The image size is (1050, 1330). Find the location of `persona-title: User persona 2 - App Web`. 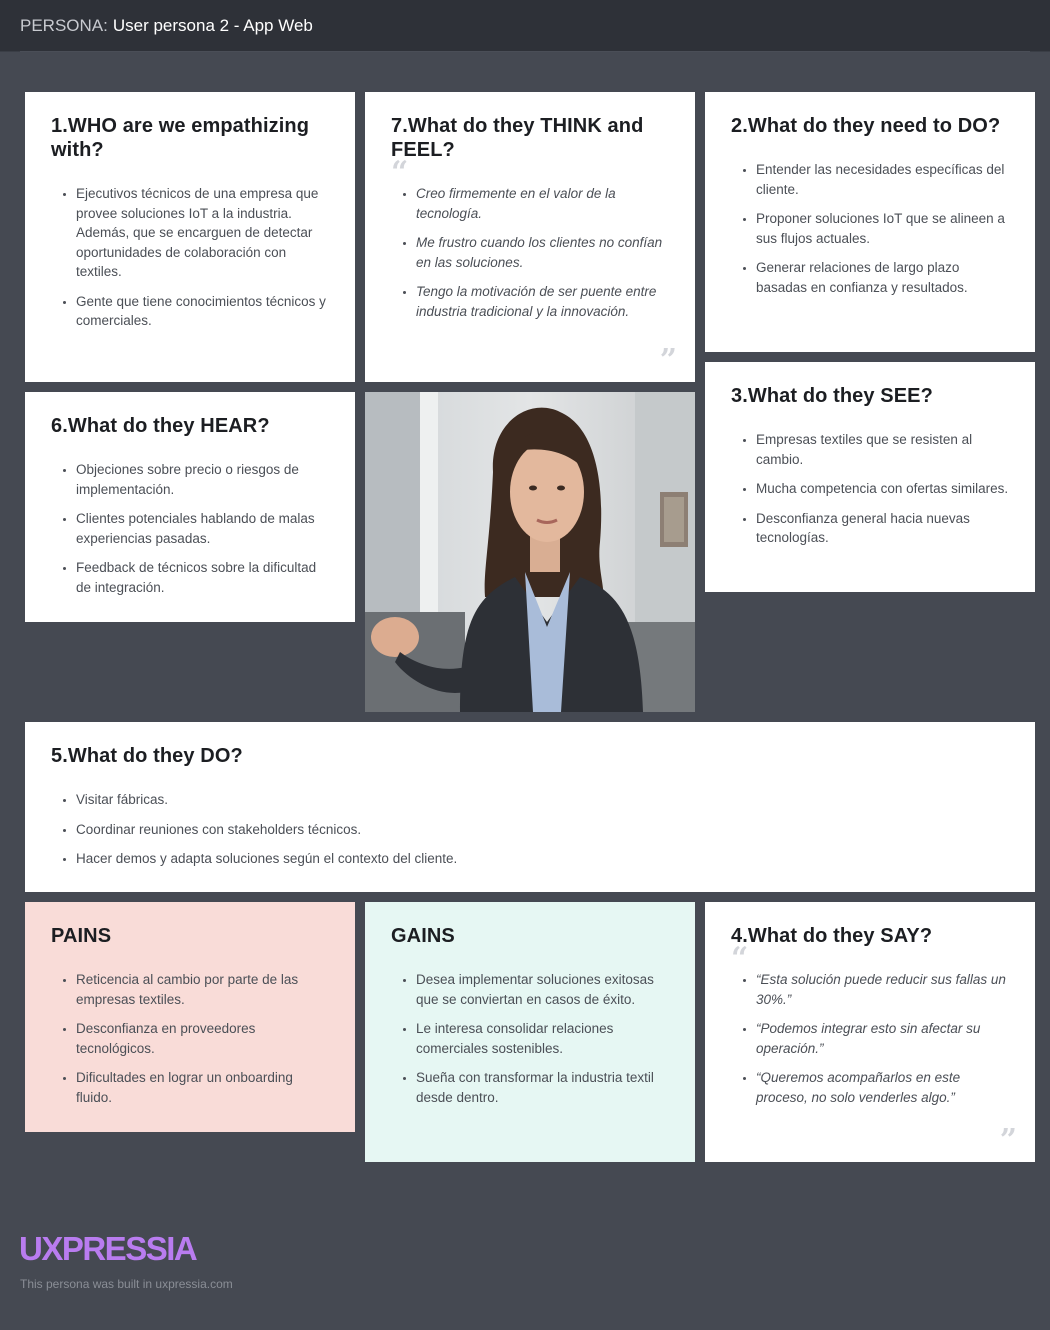

persona-title: User persona 2 - App Web is located at coordinates (213, 26).